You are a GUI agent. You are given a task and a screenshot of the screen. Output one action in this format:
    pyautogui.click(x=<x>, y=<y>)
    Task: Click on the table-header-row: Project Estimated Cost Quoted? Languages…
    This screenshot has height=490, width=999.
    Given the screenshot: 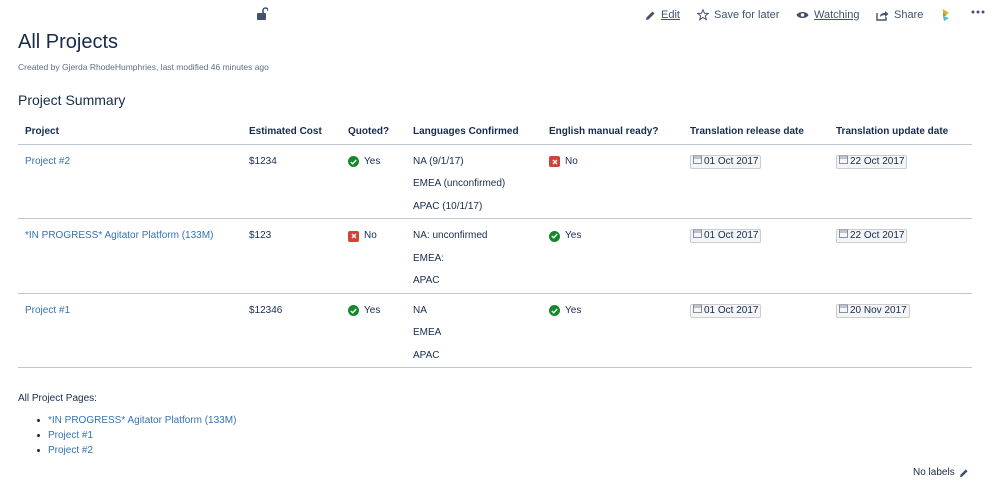 What is the action you would take?
    pyautogui.click(x=495, y=132)
    